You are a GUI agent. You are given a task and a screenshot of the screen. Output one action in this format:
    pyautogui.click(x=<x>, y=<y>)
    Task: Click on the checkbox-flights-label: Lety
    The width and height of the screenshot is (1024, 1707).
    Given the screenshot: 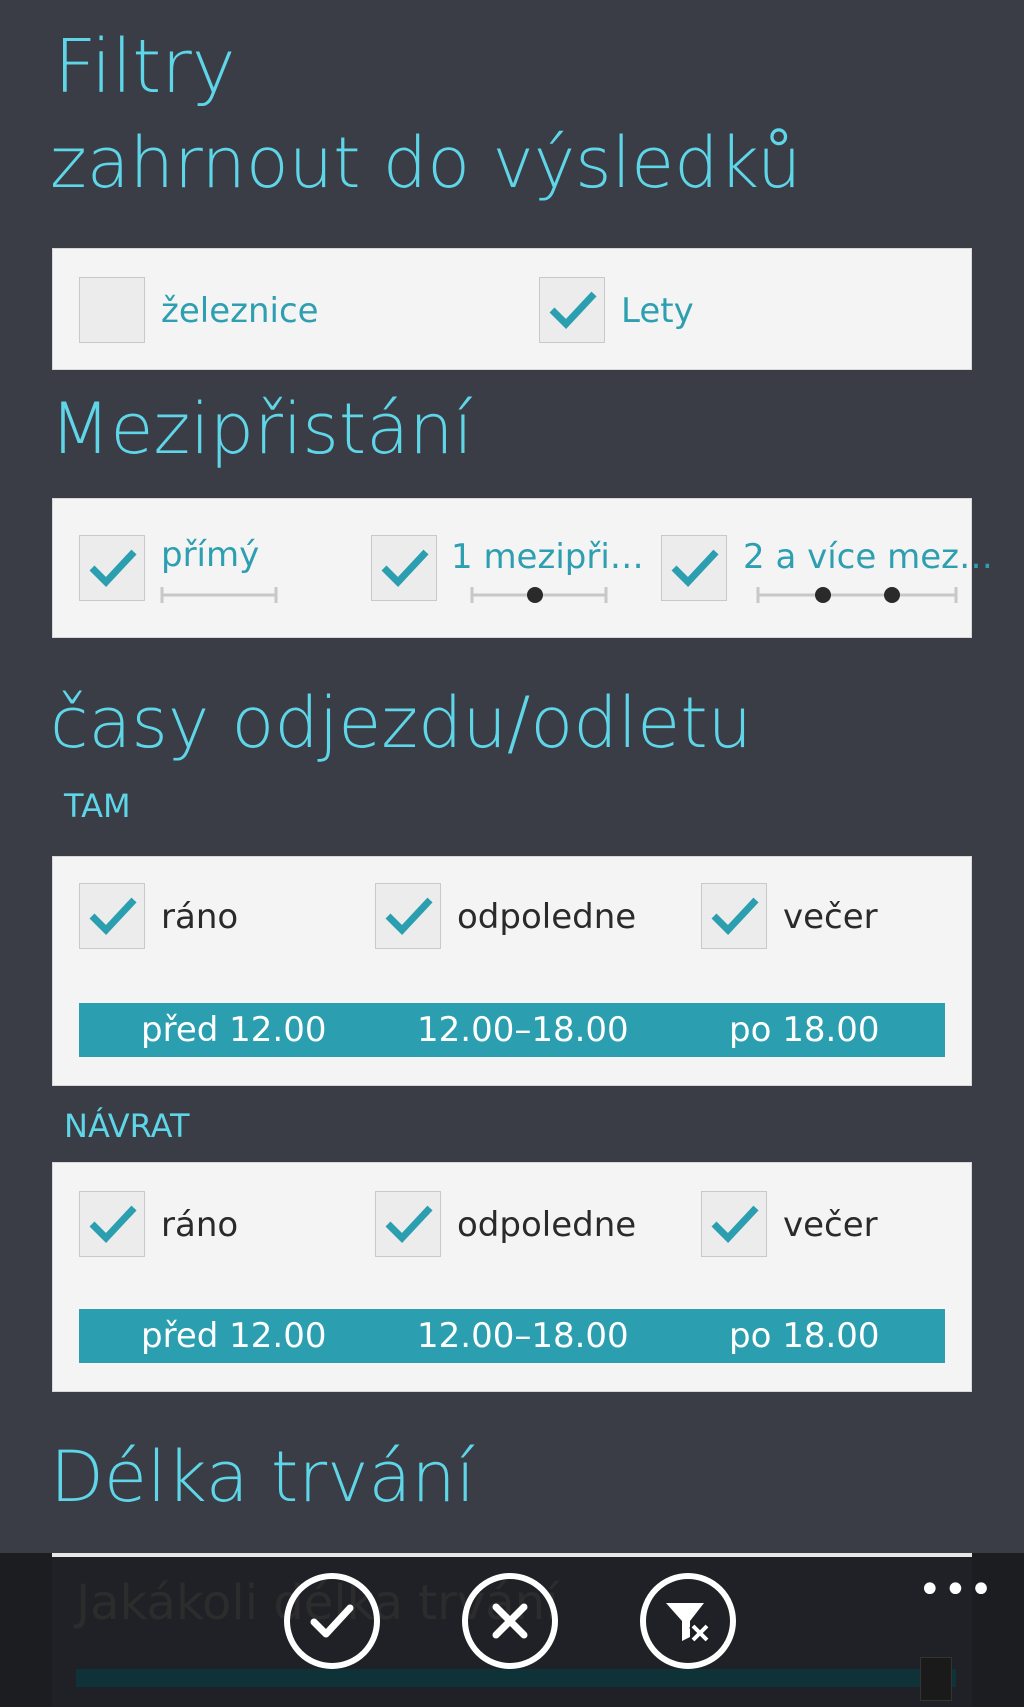 What is the action you would take?
    pyautogui.click(x=657, y=311)
    